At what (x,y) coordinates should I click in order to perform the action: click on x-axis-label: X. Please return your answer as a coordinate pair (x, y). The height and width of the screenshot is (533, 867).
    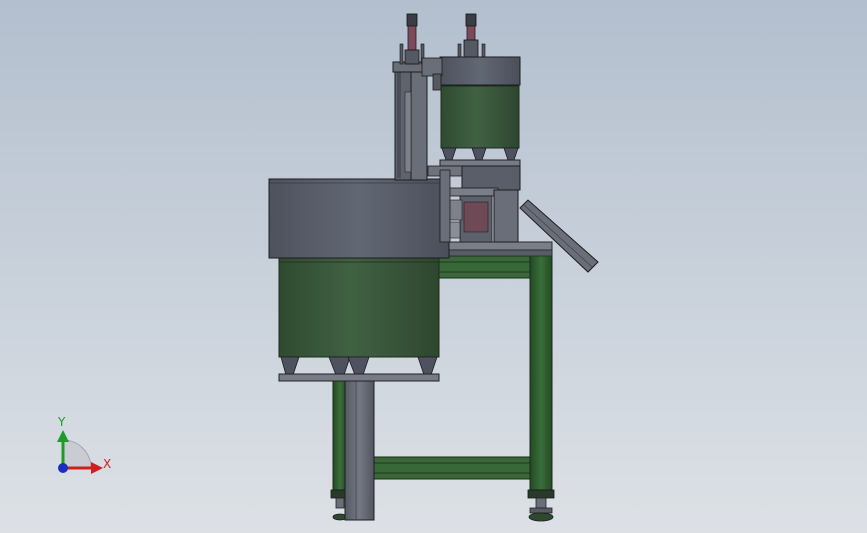
    Looking at the image, I should click on (107, 464).